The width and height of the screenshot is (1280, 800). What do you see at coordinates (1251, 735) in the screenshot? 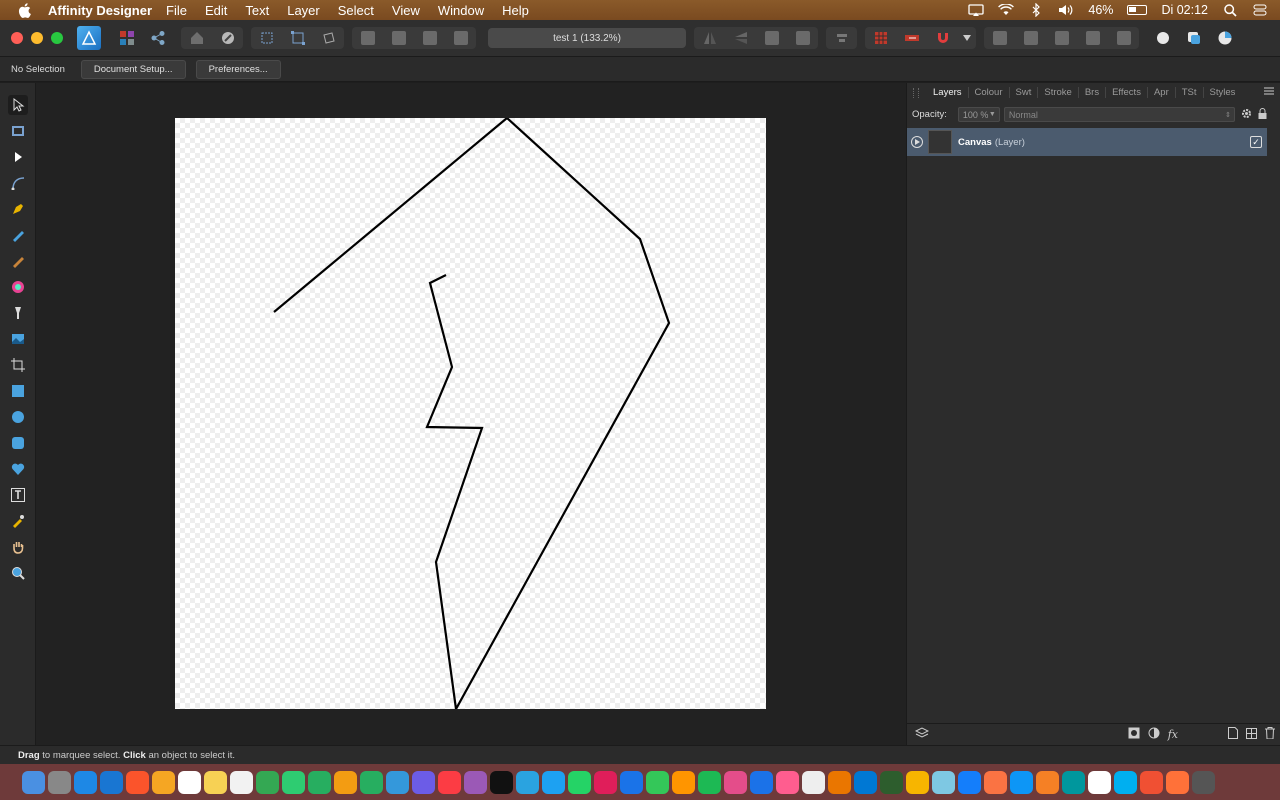
I see `group-layers-icon` at bounding box center [1251, 735].